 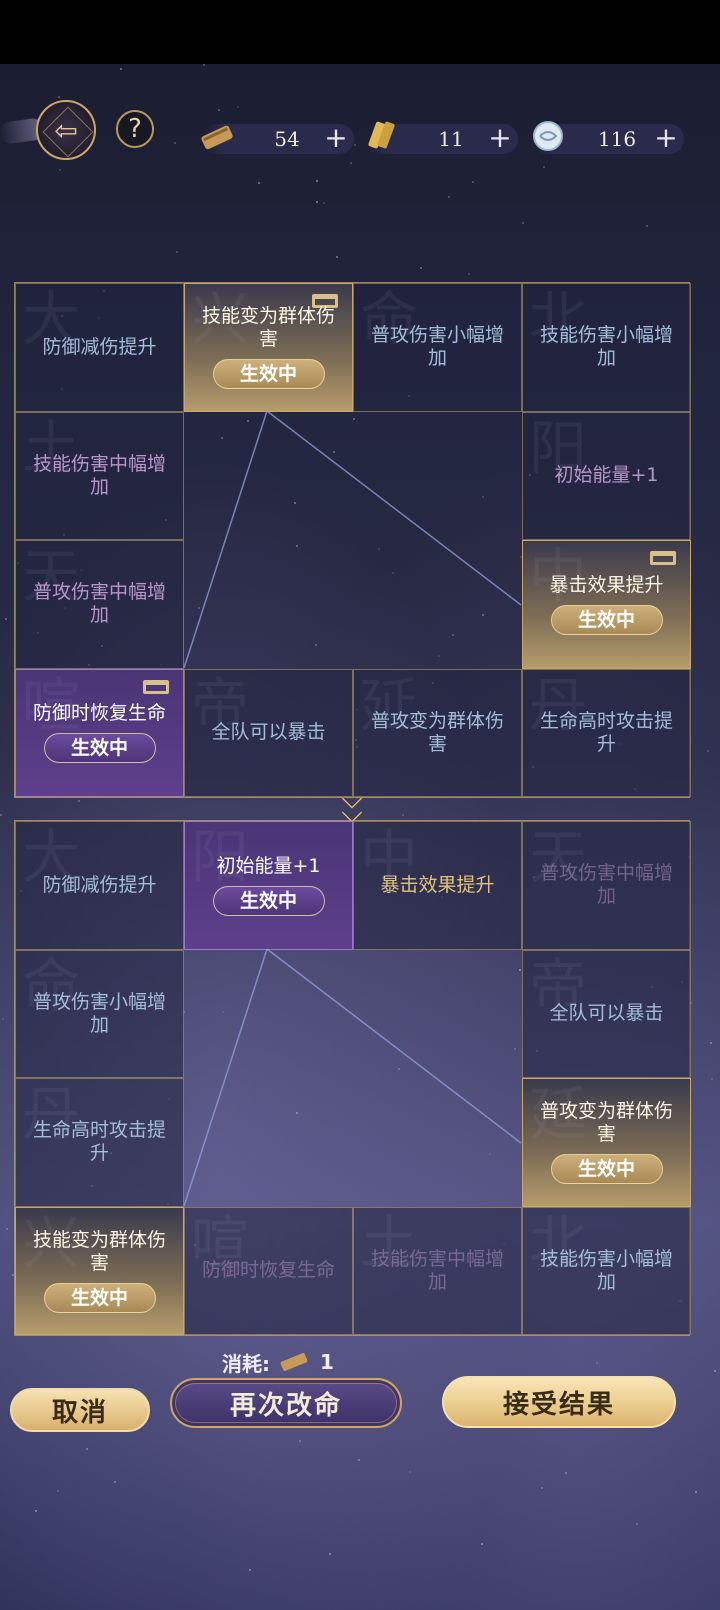 I want to click on back-button: ⇦, so click(x=66, y=130).